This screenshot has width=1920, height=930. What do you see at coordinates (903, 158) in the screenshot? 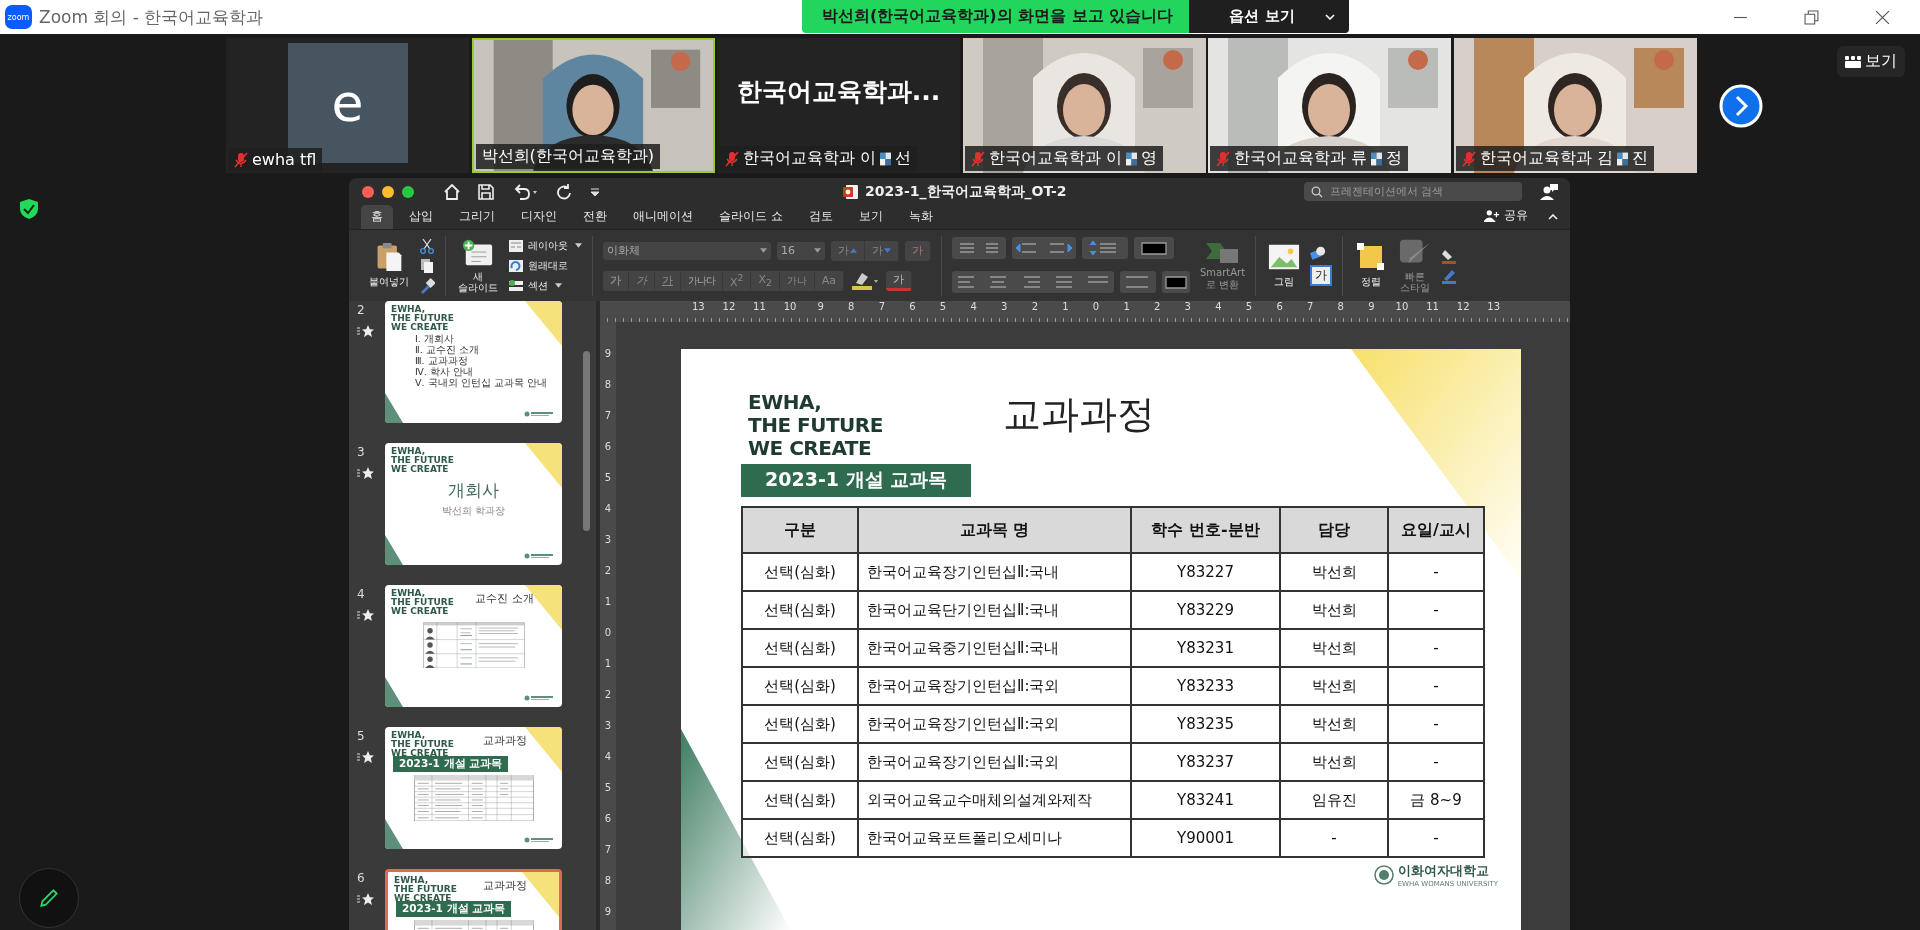
I see `participant-name: 선` at bounding box center [903, 158].